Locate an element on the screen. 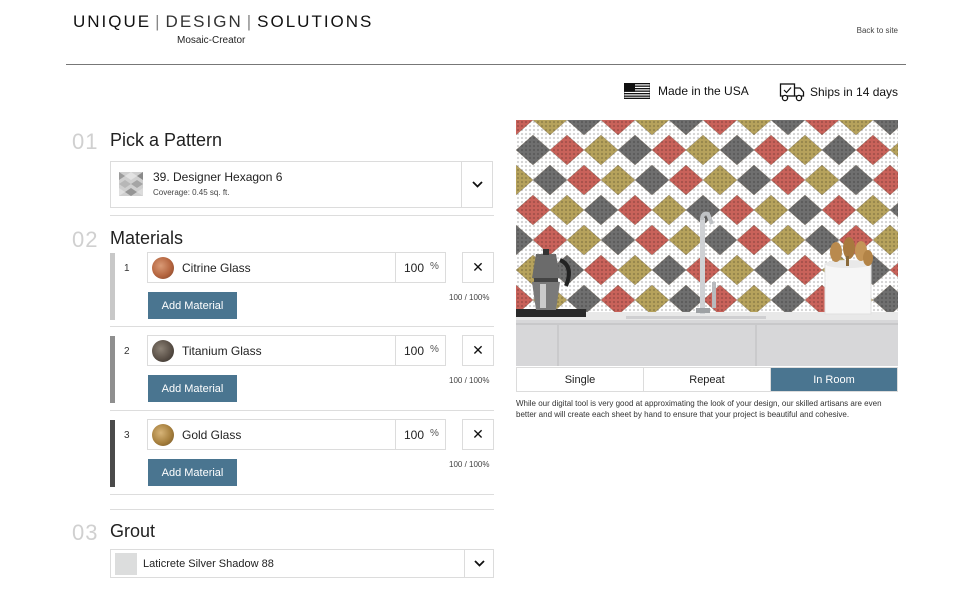 This screenshot has width=980, height=600. header-divider is located at coordinates (486, 64).